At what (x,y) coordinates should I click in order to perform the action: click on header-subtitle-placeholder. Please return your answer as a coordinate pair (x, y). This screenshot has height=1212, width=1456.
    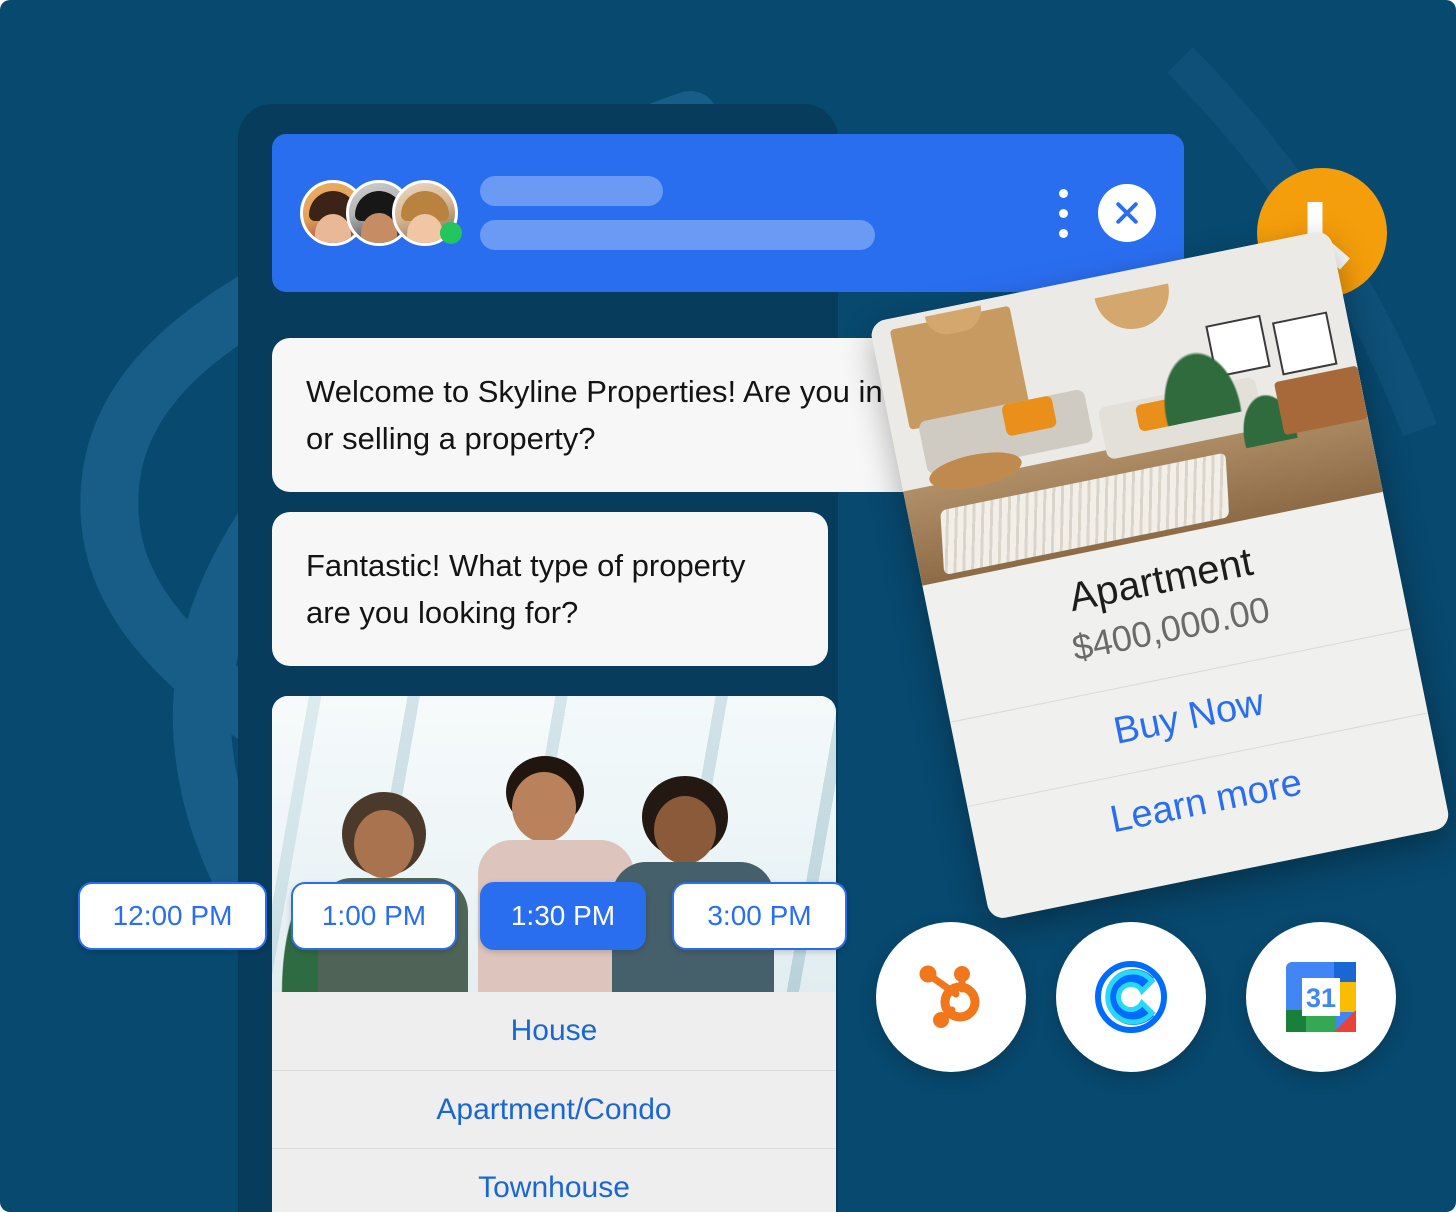
    Looking at the image, I should click on (677, 235).